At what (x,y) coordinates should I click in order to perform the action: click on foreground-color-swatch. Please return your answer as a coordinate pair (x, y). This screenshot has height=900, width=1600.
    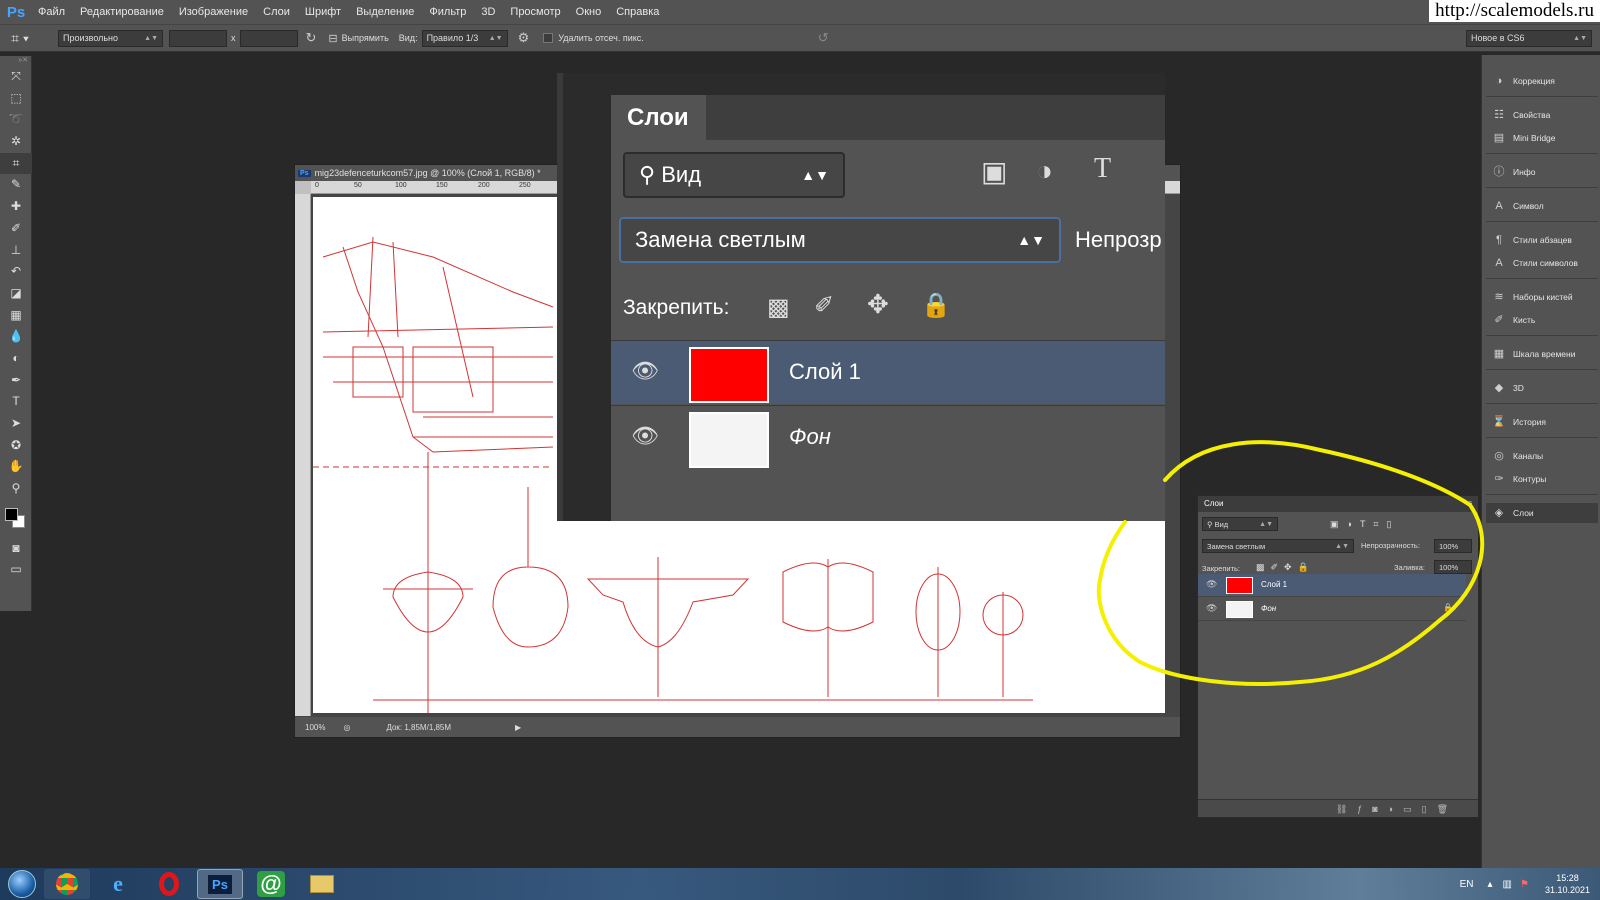
    Looking at the image, I should click on (11, 514).